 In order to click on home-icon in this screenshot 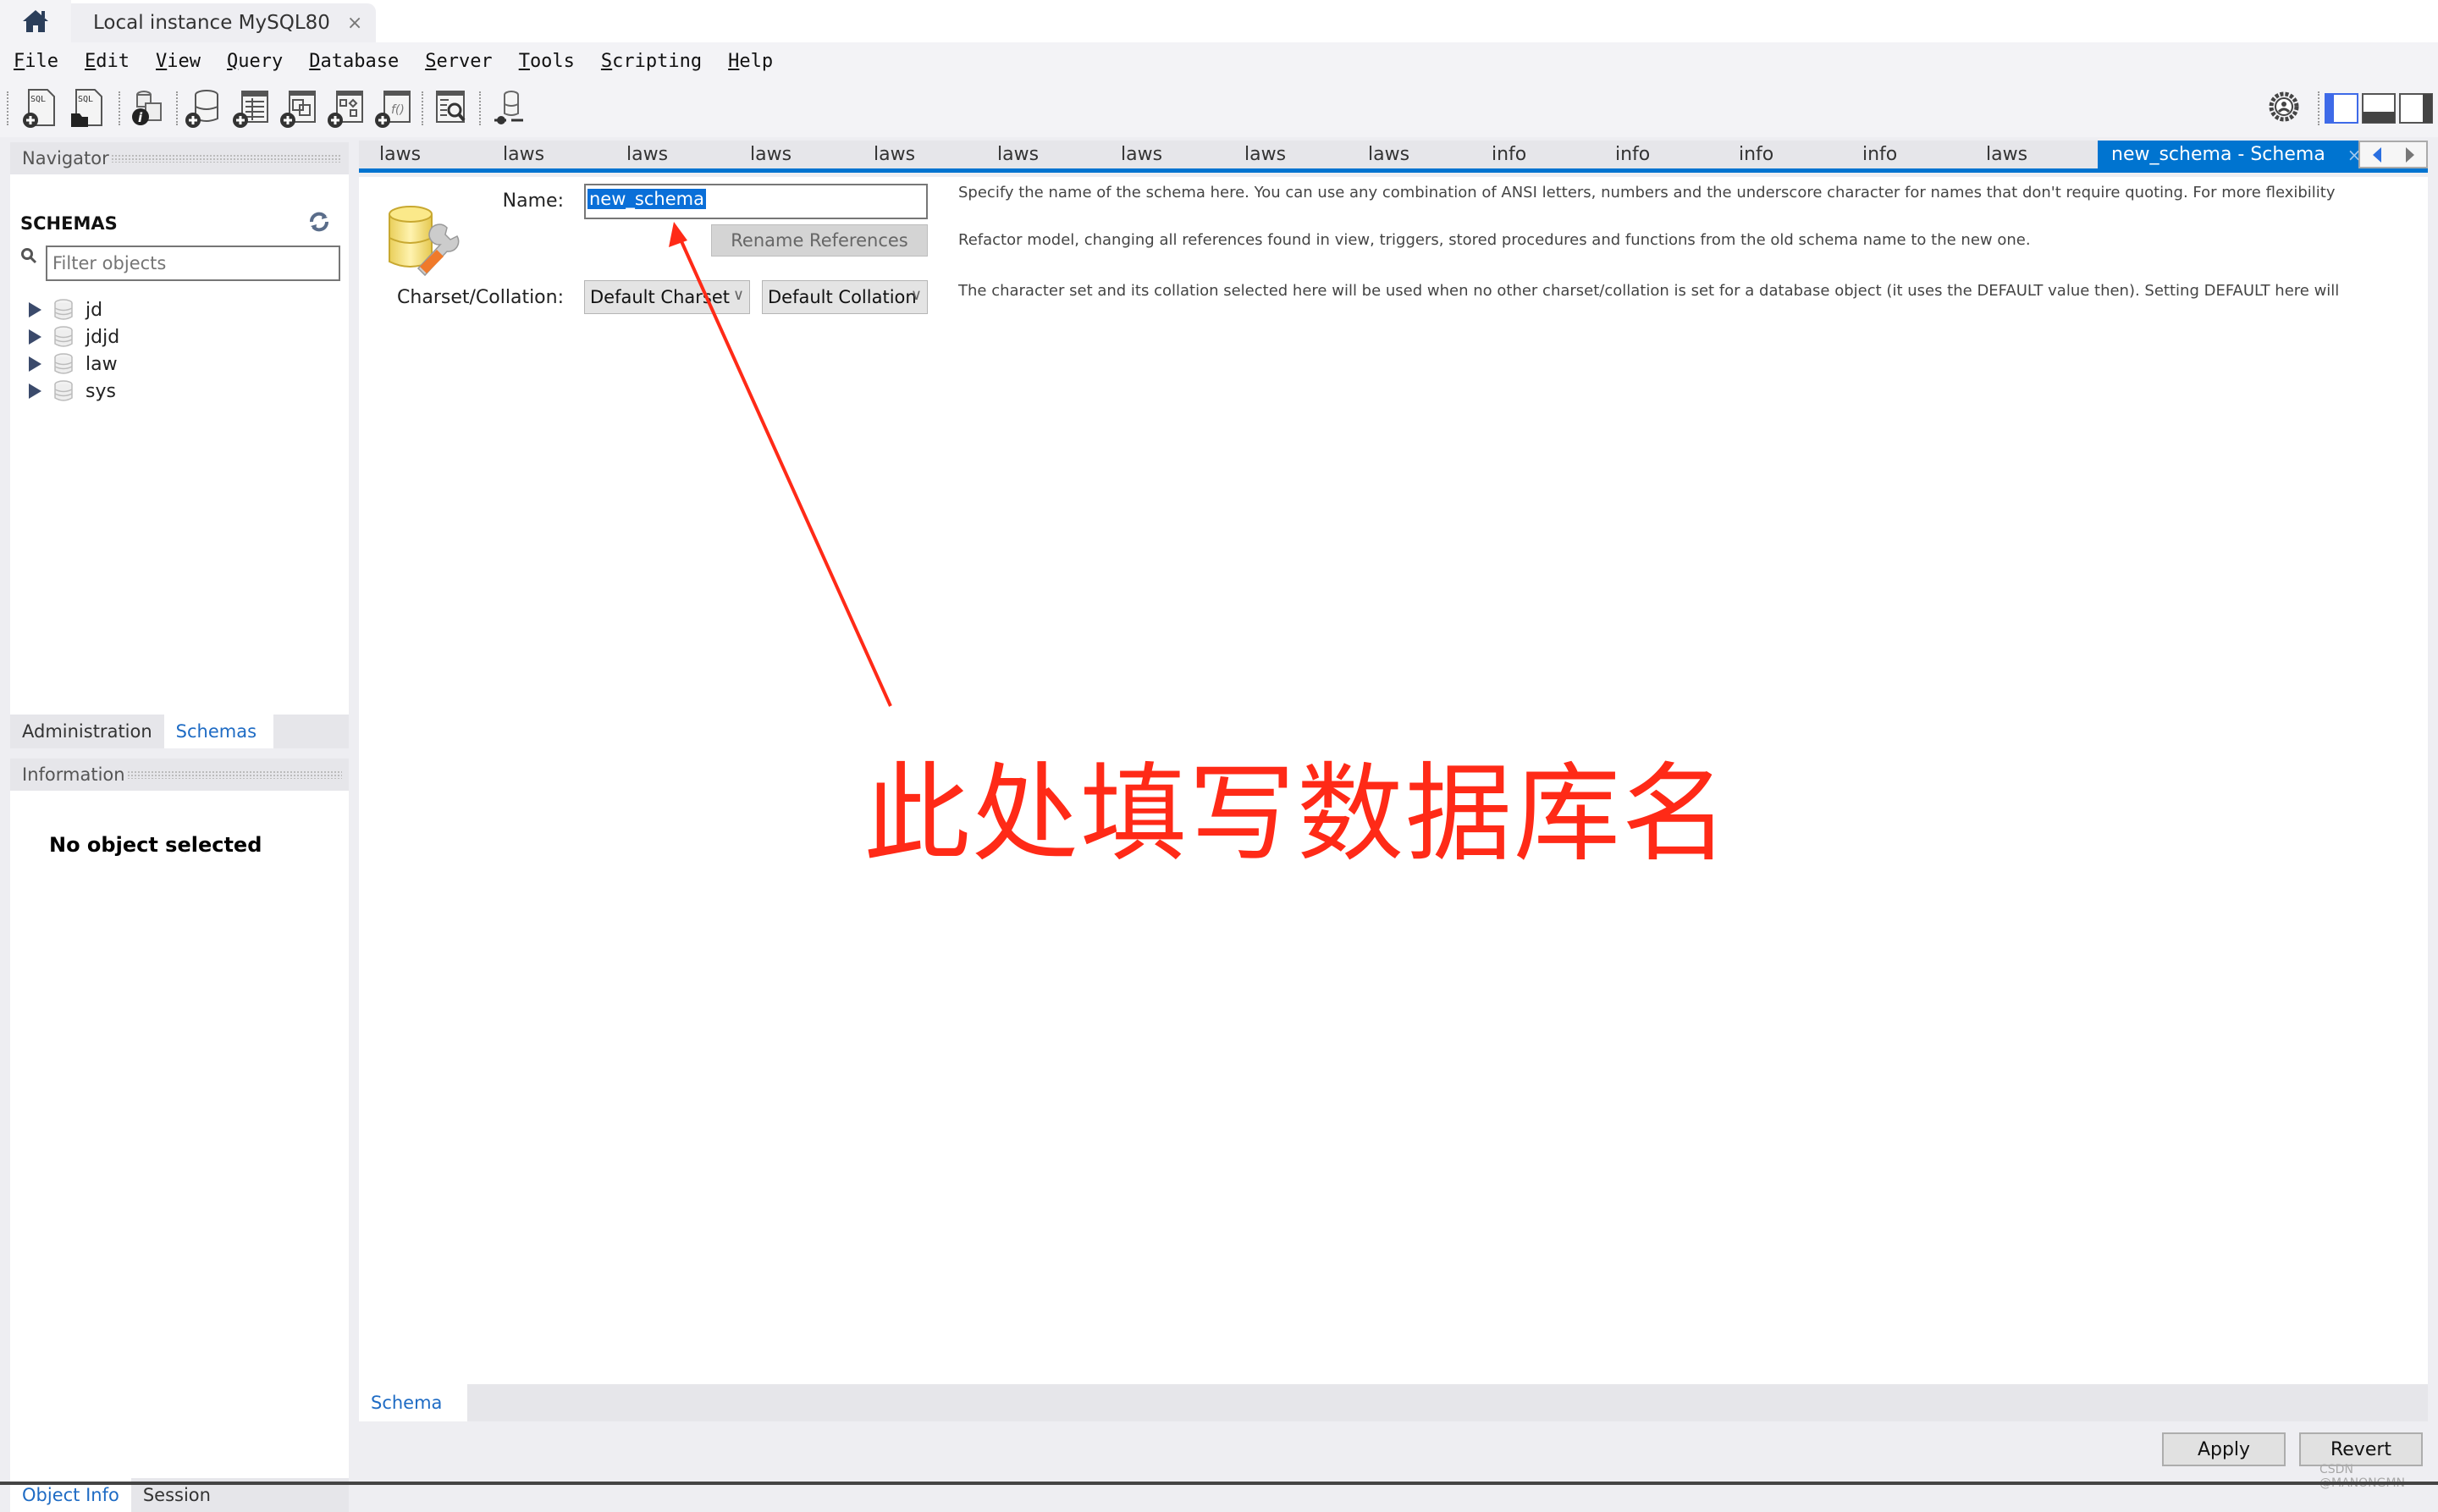, I will do `click(35, 21)`.